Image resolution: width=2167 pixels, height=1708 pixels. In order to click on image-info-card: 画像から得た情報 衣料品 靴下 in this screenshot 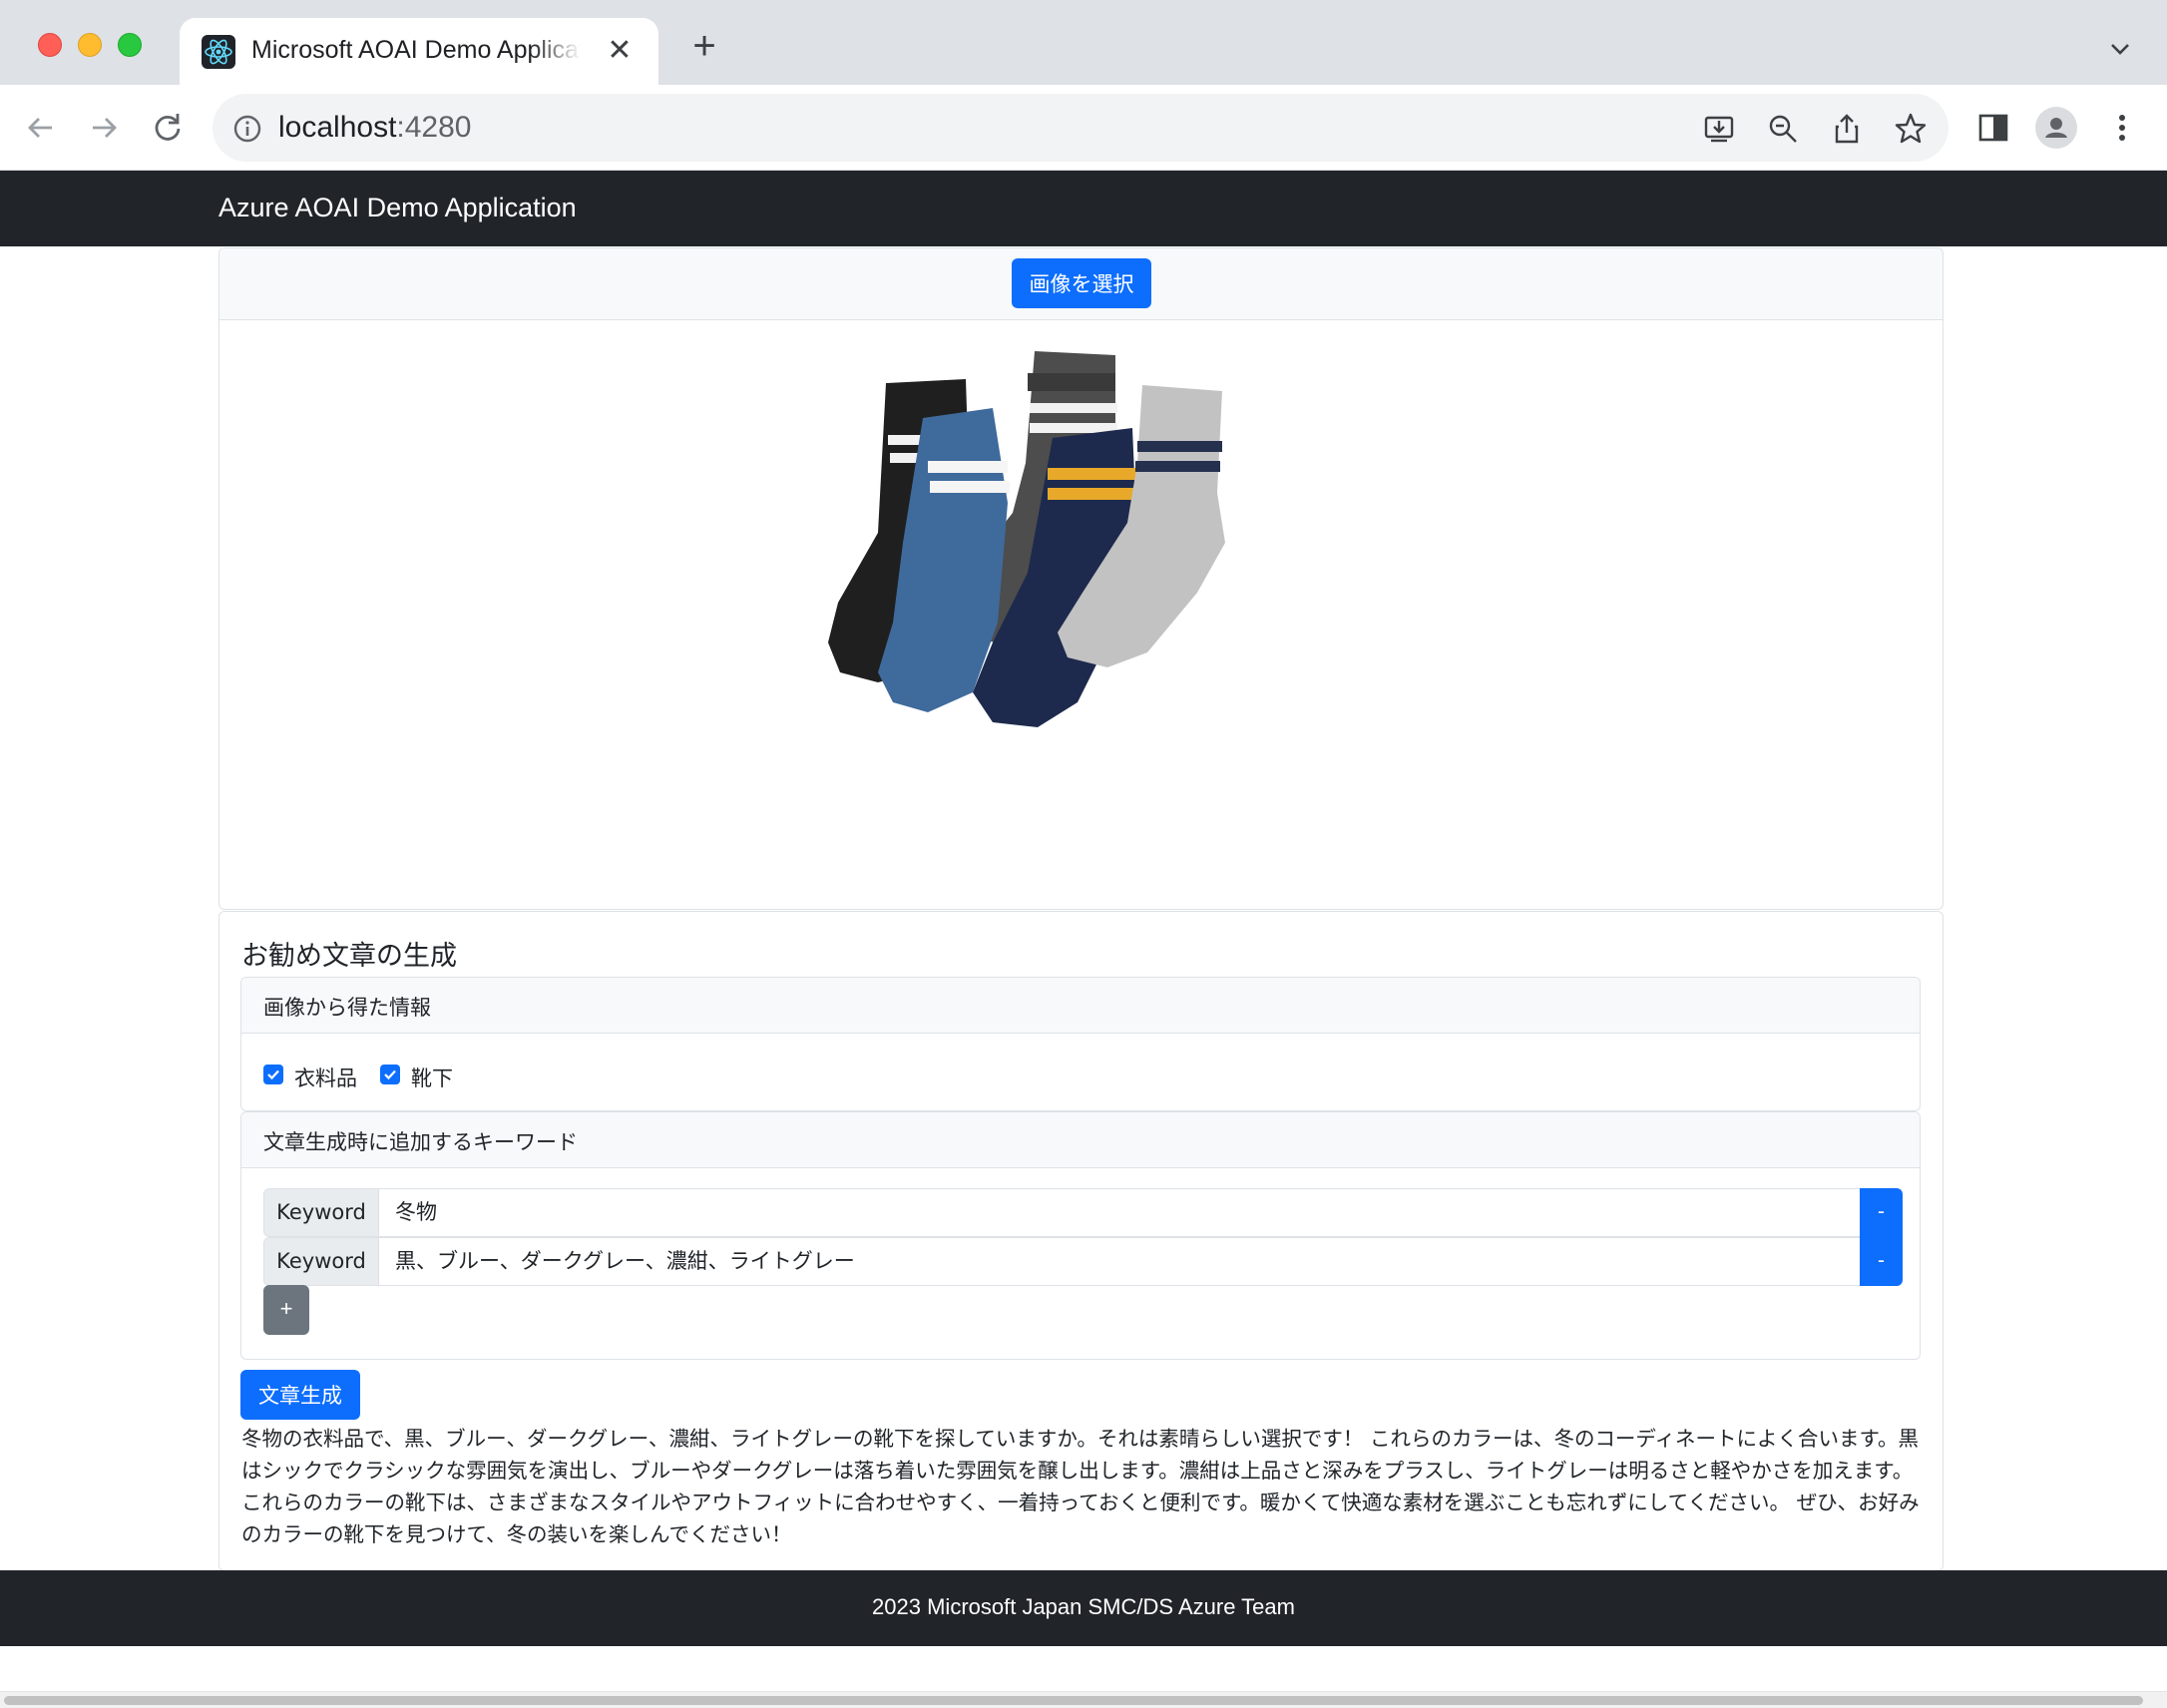, I will do `click(1080, 1044)`.